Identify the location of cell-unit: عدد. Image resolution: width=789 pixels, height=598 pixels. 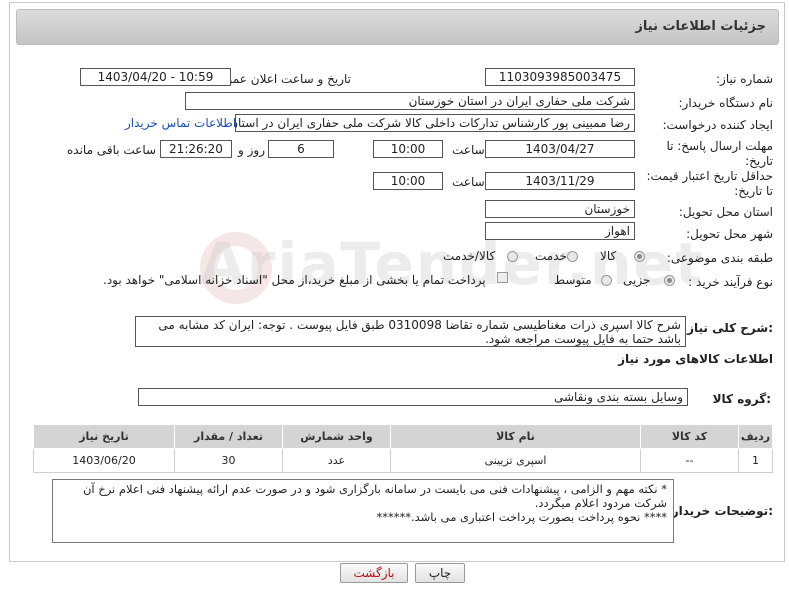
(336, 460).